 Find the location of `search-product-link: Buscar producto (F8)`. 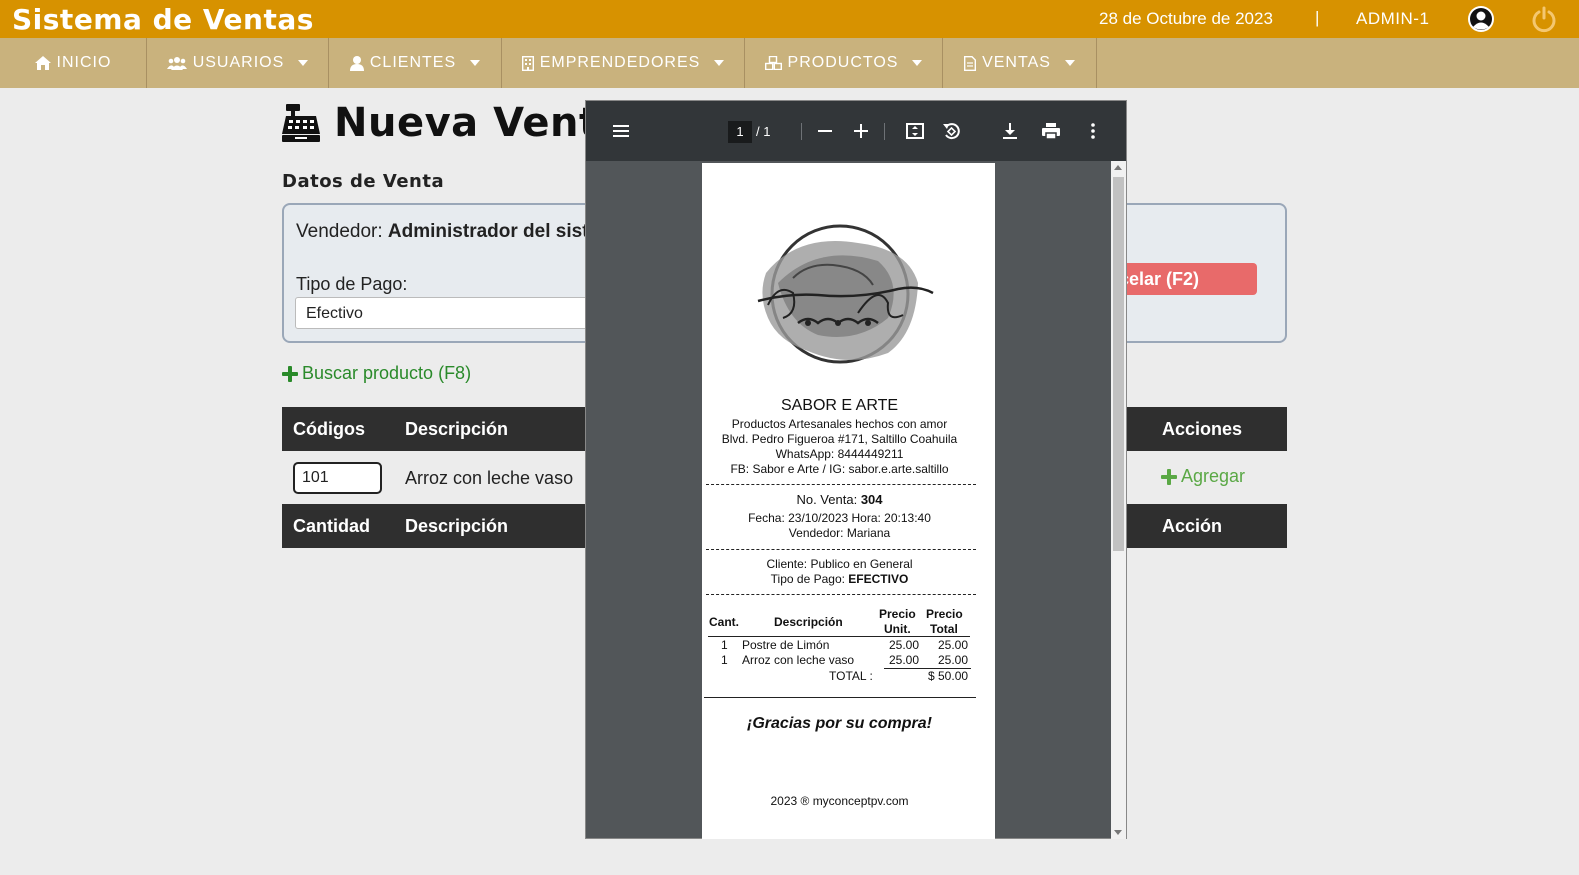

search-product-link: Buscar producto (F8) is located at coordinates (376, 373).